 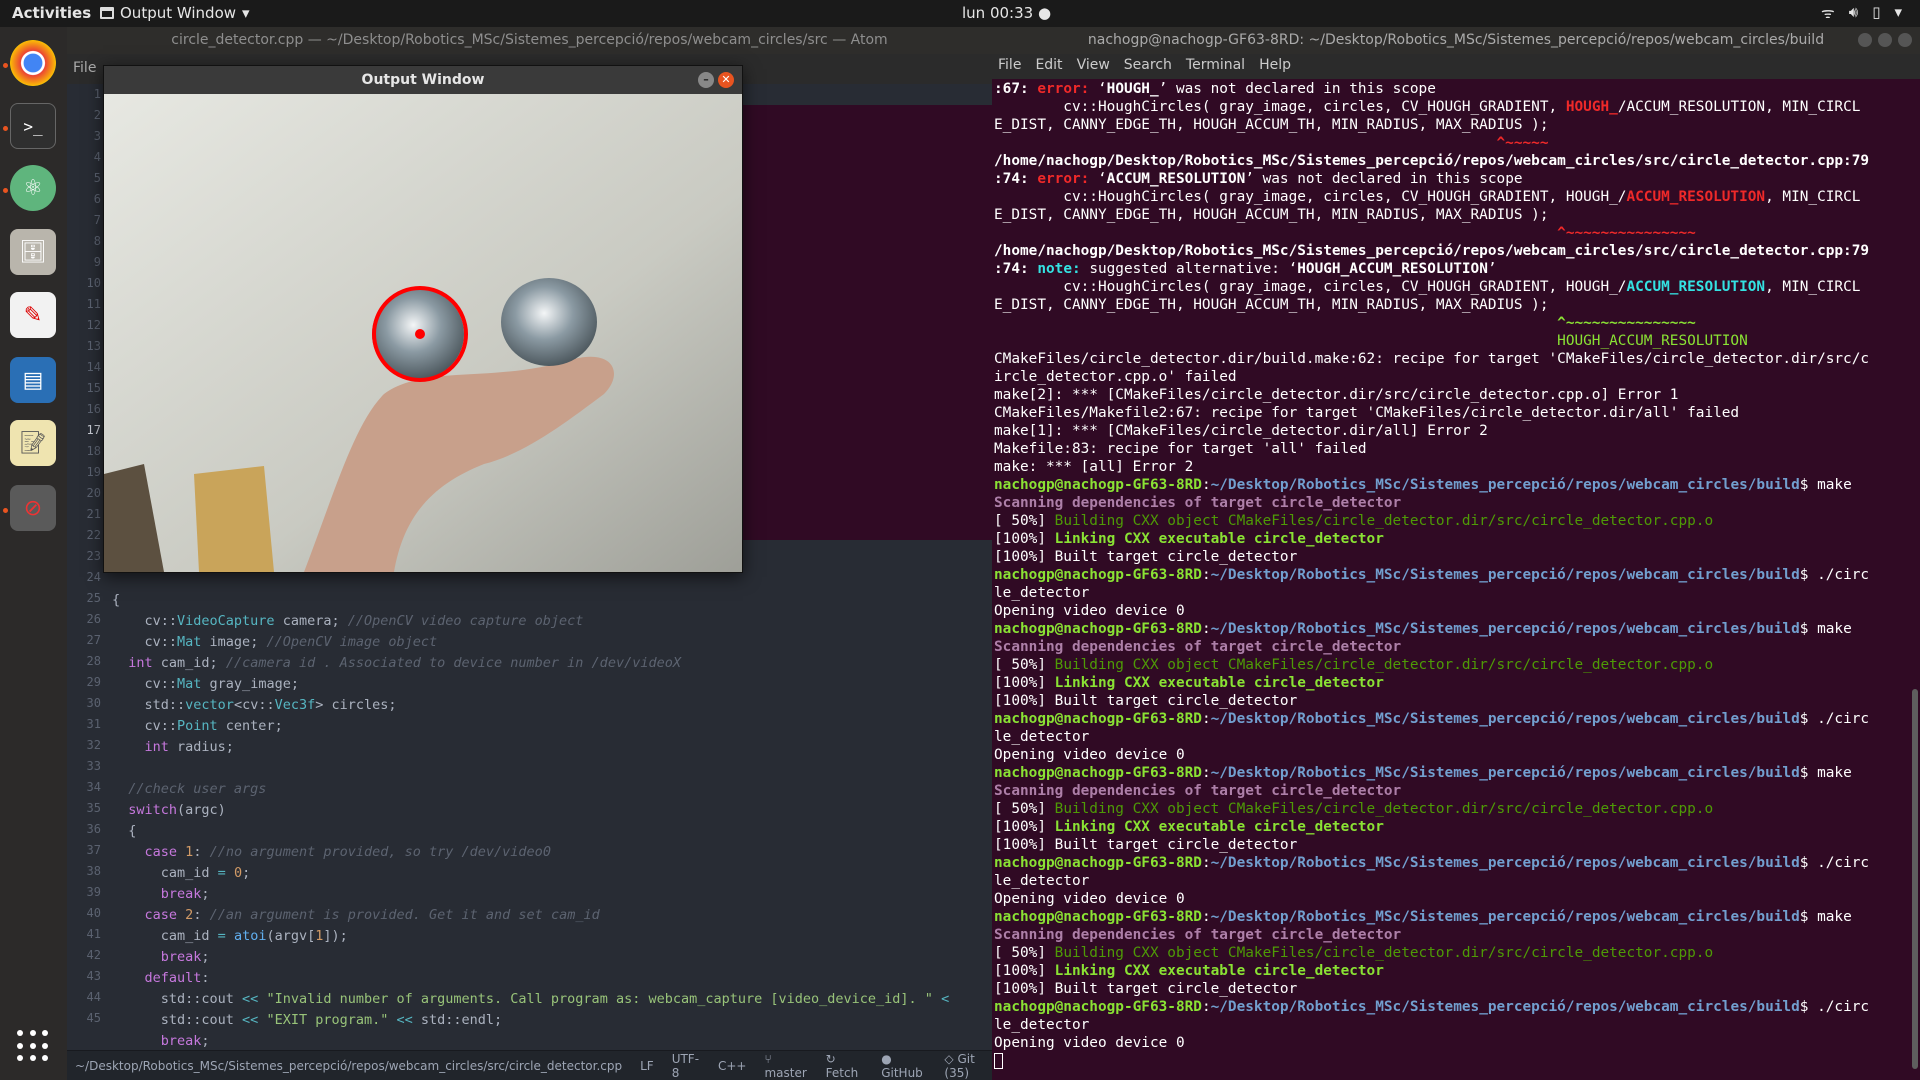 I want to click on status-github: ● GitHub, so click(x=903, y=1066).